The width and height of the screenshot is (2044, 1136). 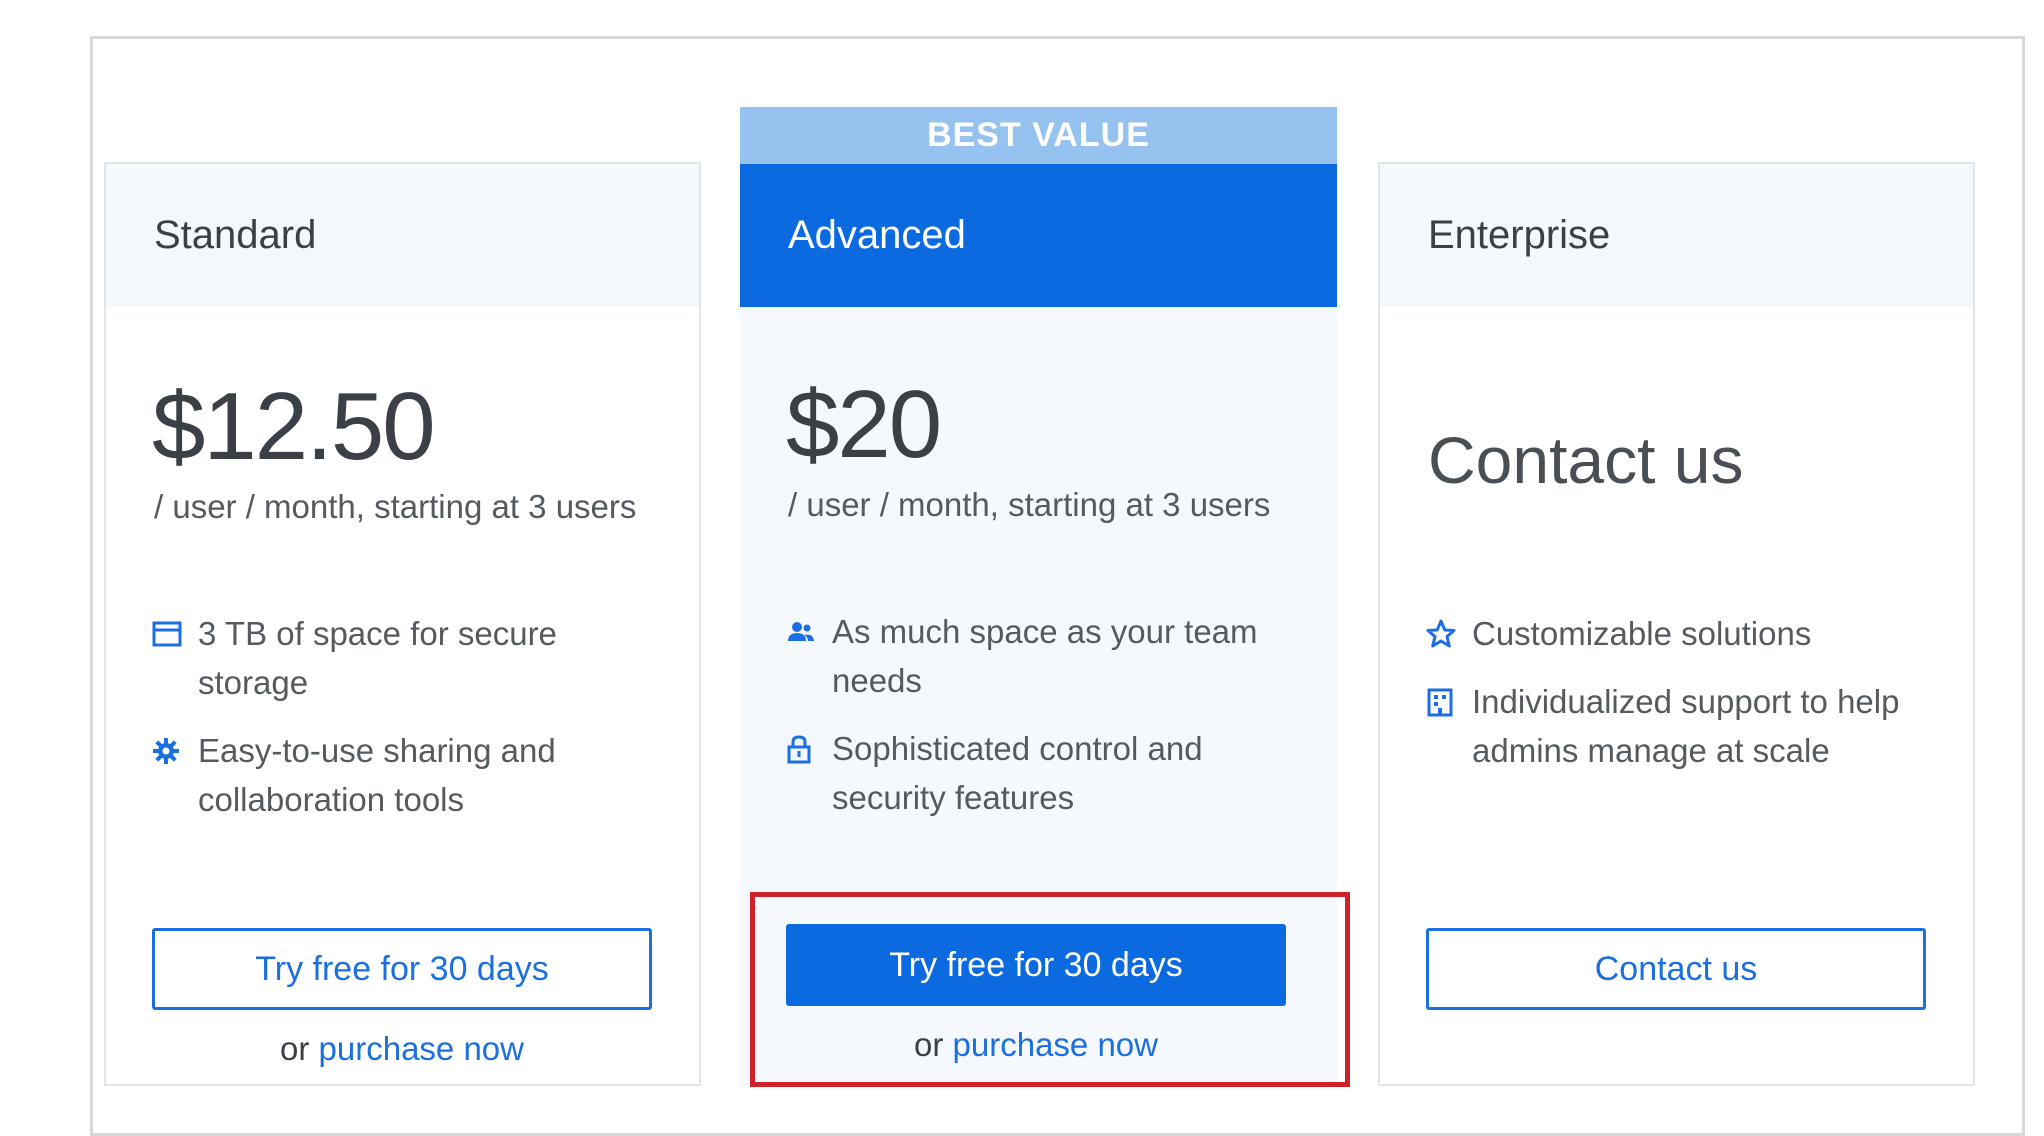 What do you see at coordinates (377, 658) in the screenshot?
I see `feature-text: 3 TB of space for secure storage` at bounding box center [377, 658].